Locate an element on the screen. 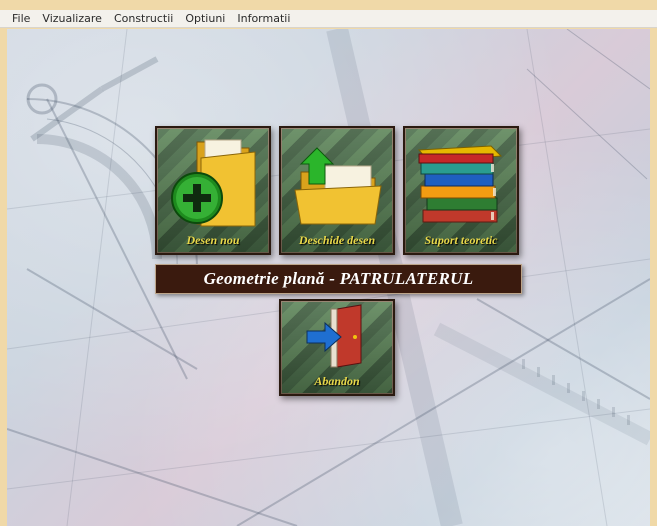 This screenshot has height=526, width=657. menu-file: File is located at coordinates (21, 18).